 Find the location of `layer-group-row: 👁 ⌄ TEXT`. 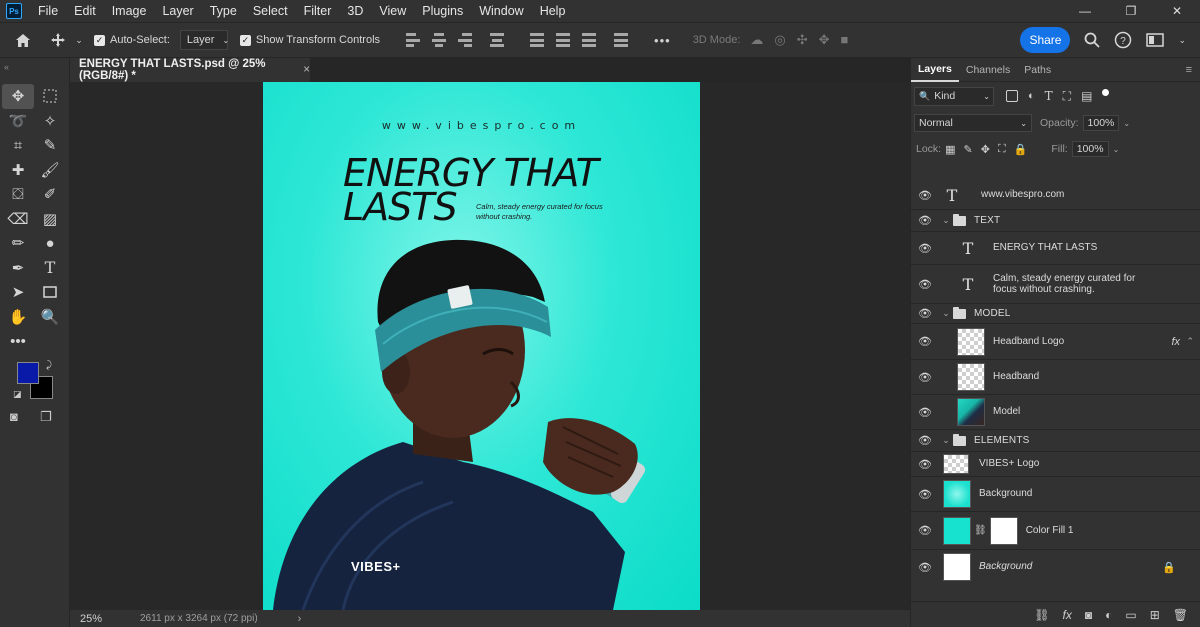

layer-group-row: 👁 ⌄ TEXT is located at coordinates (1055, 221).